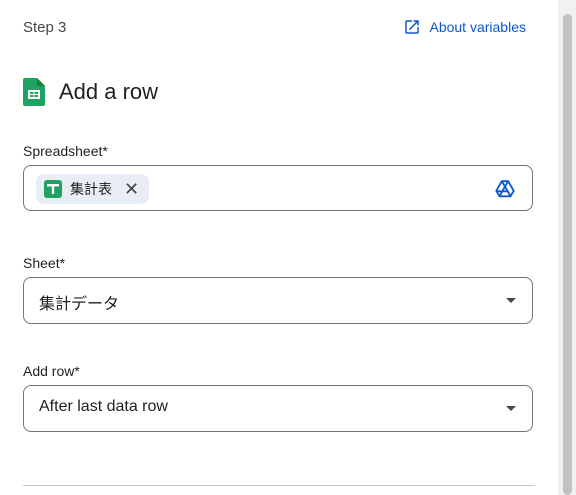 Image resolution: width=576 pixels, height=495 pixels. Describe the element at coordinates (45, 27) in the screenshot. I see `step-label: Step 3` at that location.